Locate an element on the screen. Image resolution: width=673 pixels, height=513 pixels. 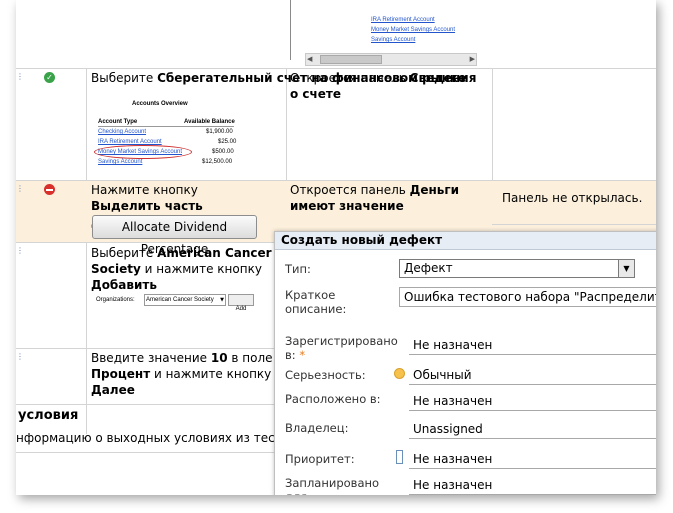
accounts-title: Accounts Overview is located at coordinates (160, 104).